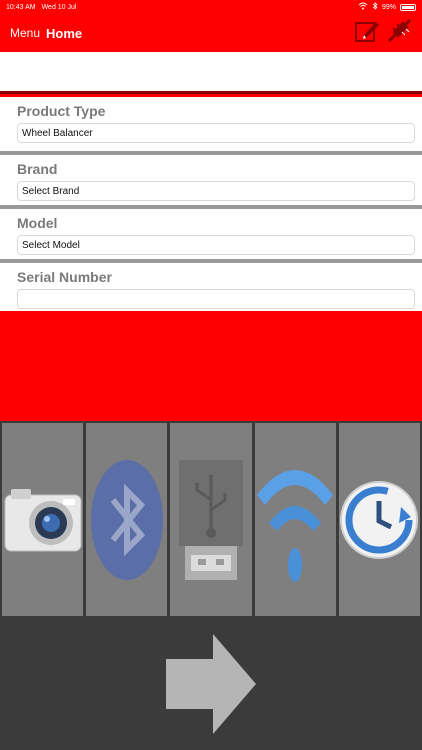  I want to click on page-title: Home, so click(64, 33).